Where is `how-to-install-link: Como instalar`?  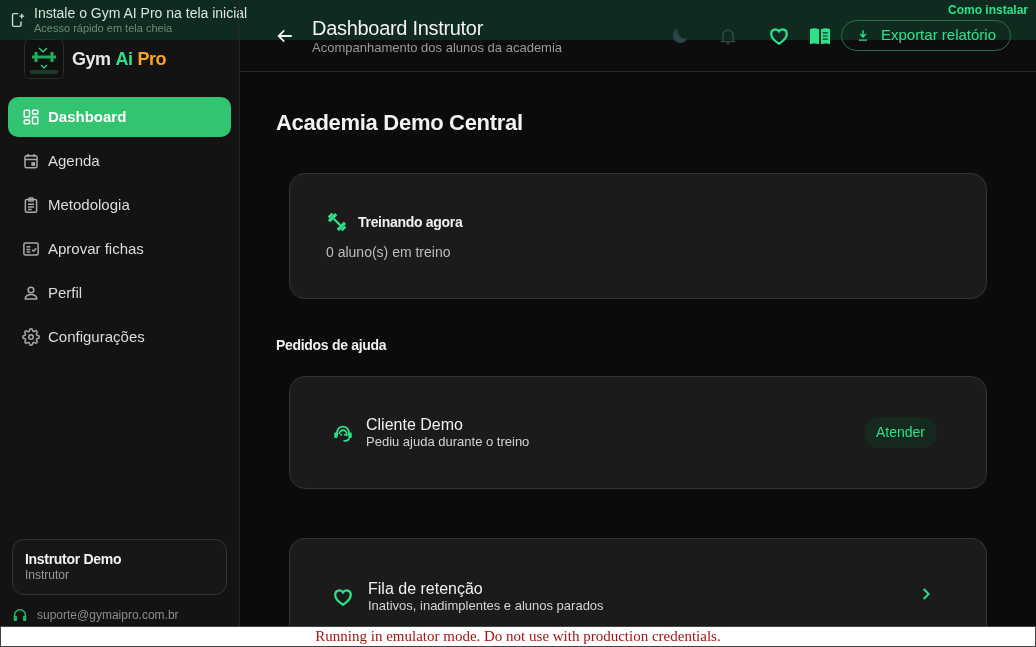 how-to-install-link: Como instalar is located at coordinates (988, 10).